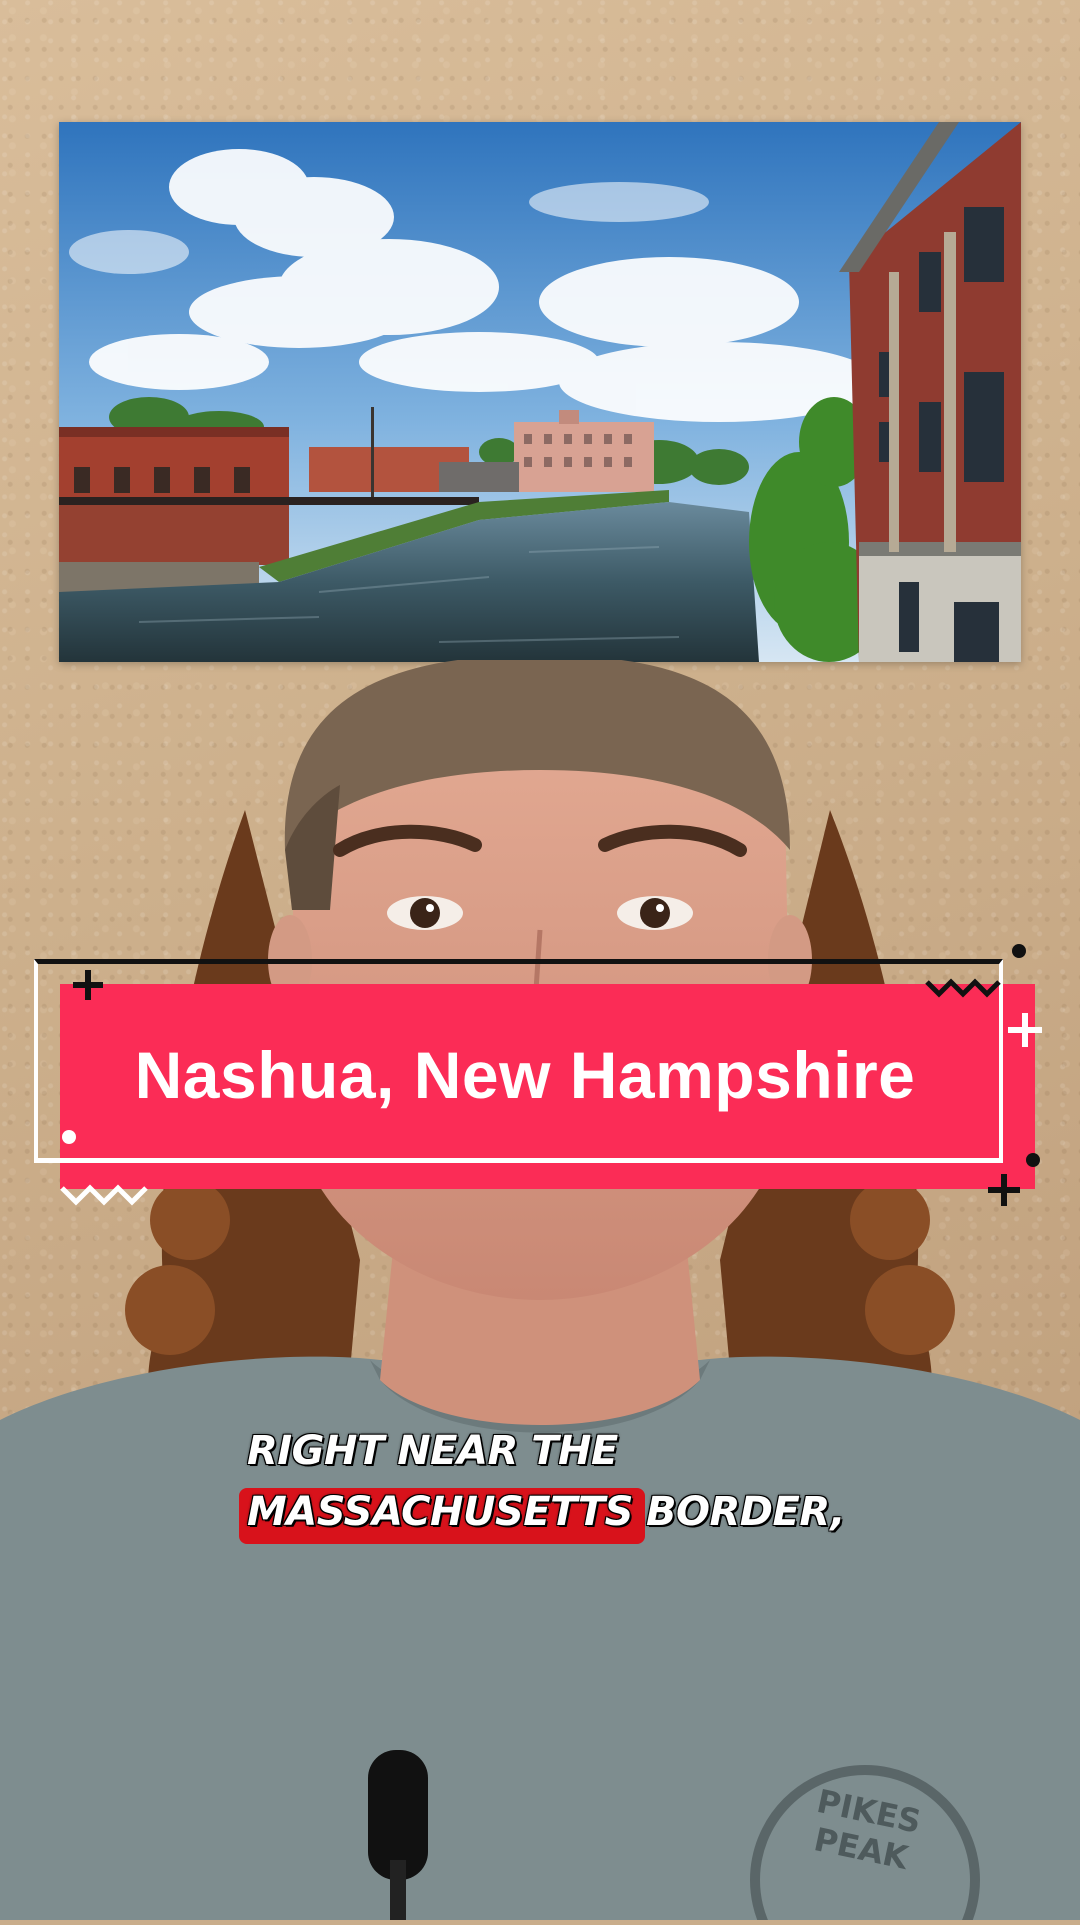 This screenshot has width=1080, height=1925. Describe the element at coordinates (440, 1512) in the screenshot. I see `caption-highlight-word: MASSACHUSETTS` at that location.